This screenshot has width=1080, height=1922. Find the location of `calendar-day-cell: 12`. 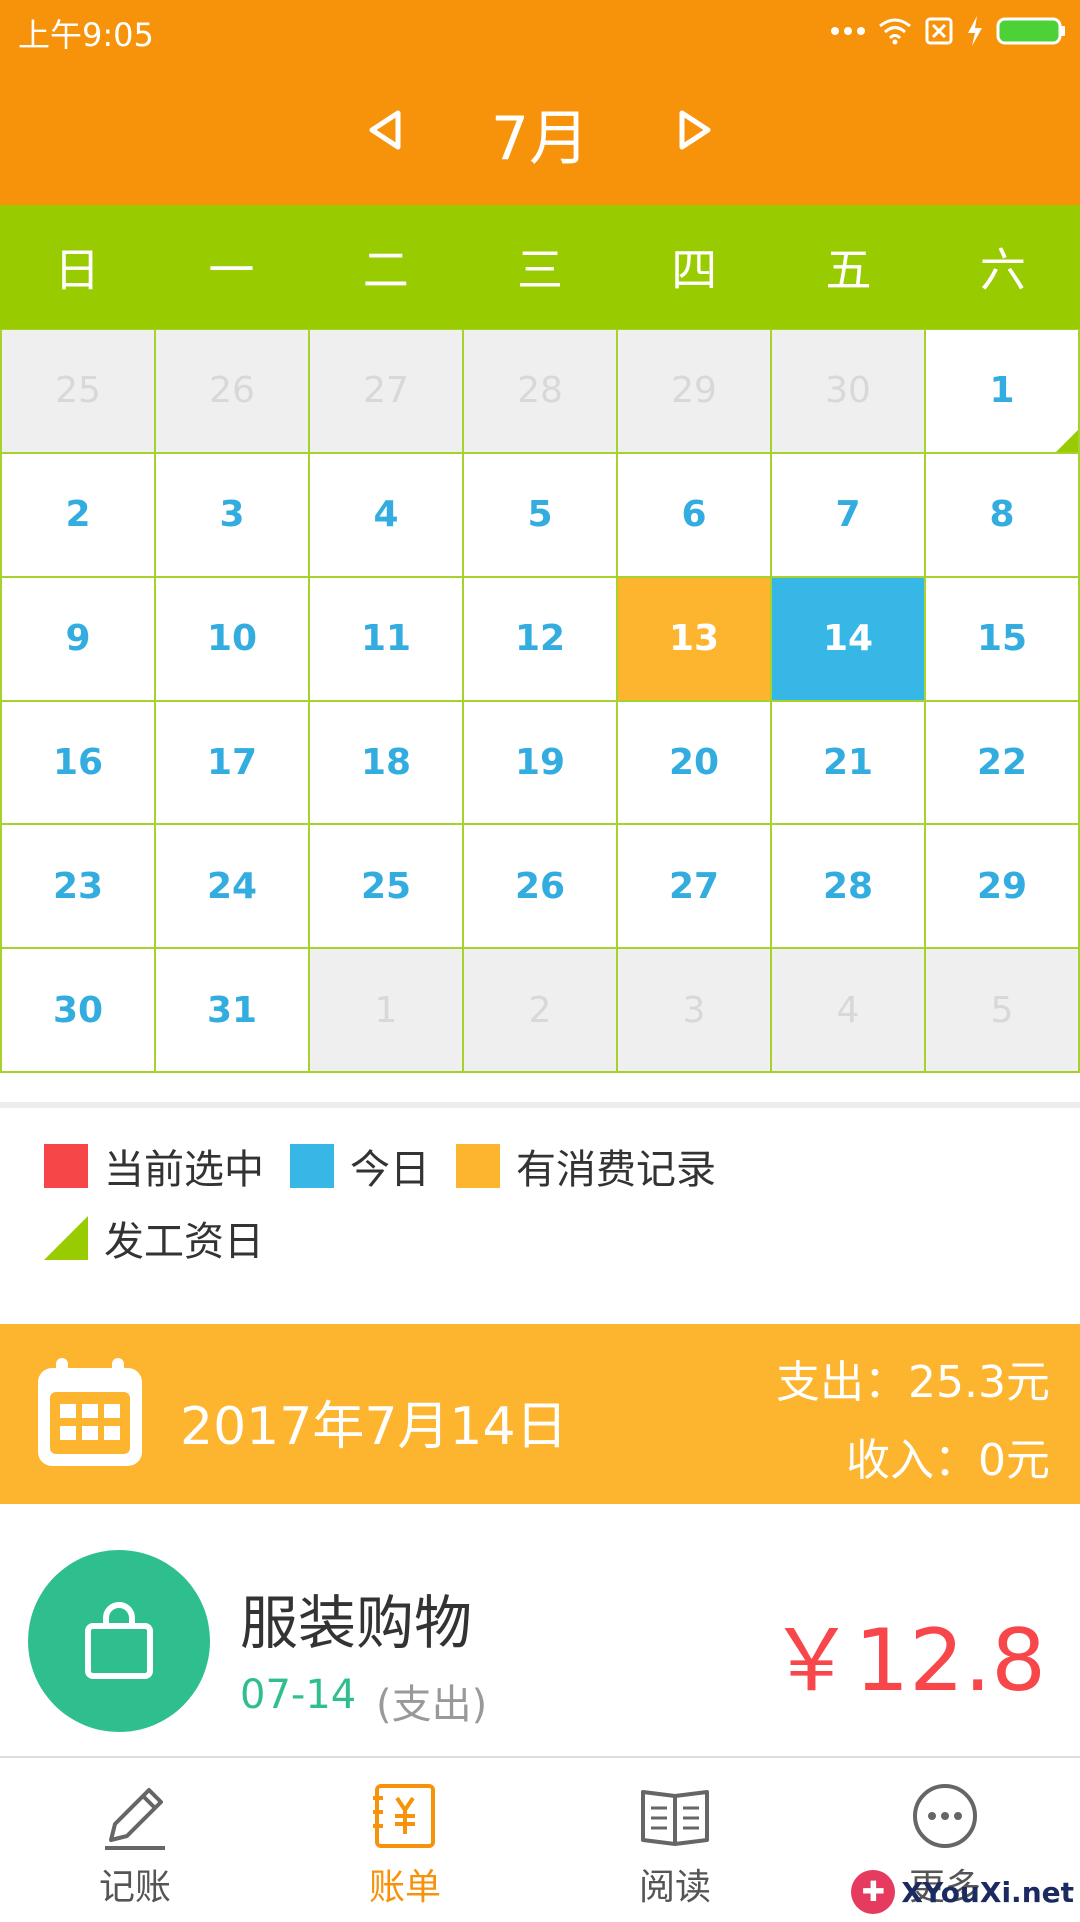

calendar-day-cell: 12 is located at coordinates (541, 639).